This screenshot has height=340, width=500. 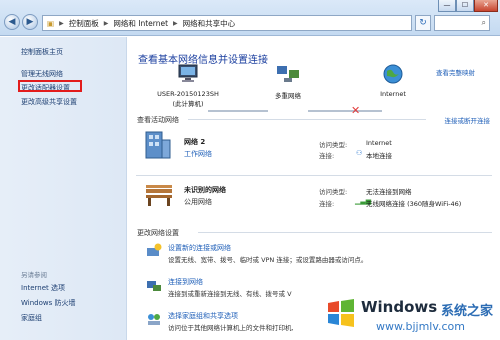 I want to click on maximize-button: ☐, so click(x=465, y=6).